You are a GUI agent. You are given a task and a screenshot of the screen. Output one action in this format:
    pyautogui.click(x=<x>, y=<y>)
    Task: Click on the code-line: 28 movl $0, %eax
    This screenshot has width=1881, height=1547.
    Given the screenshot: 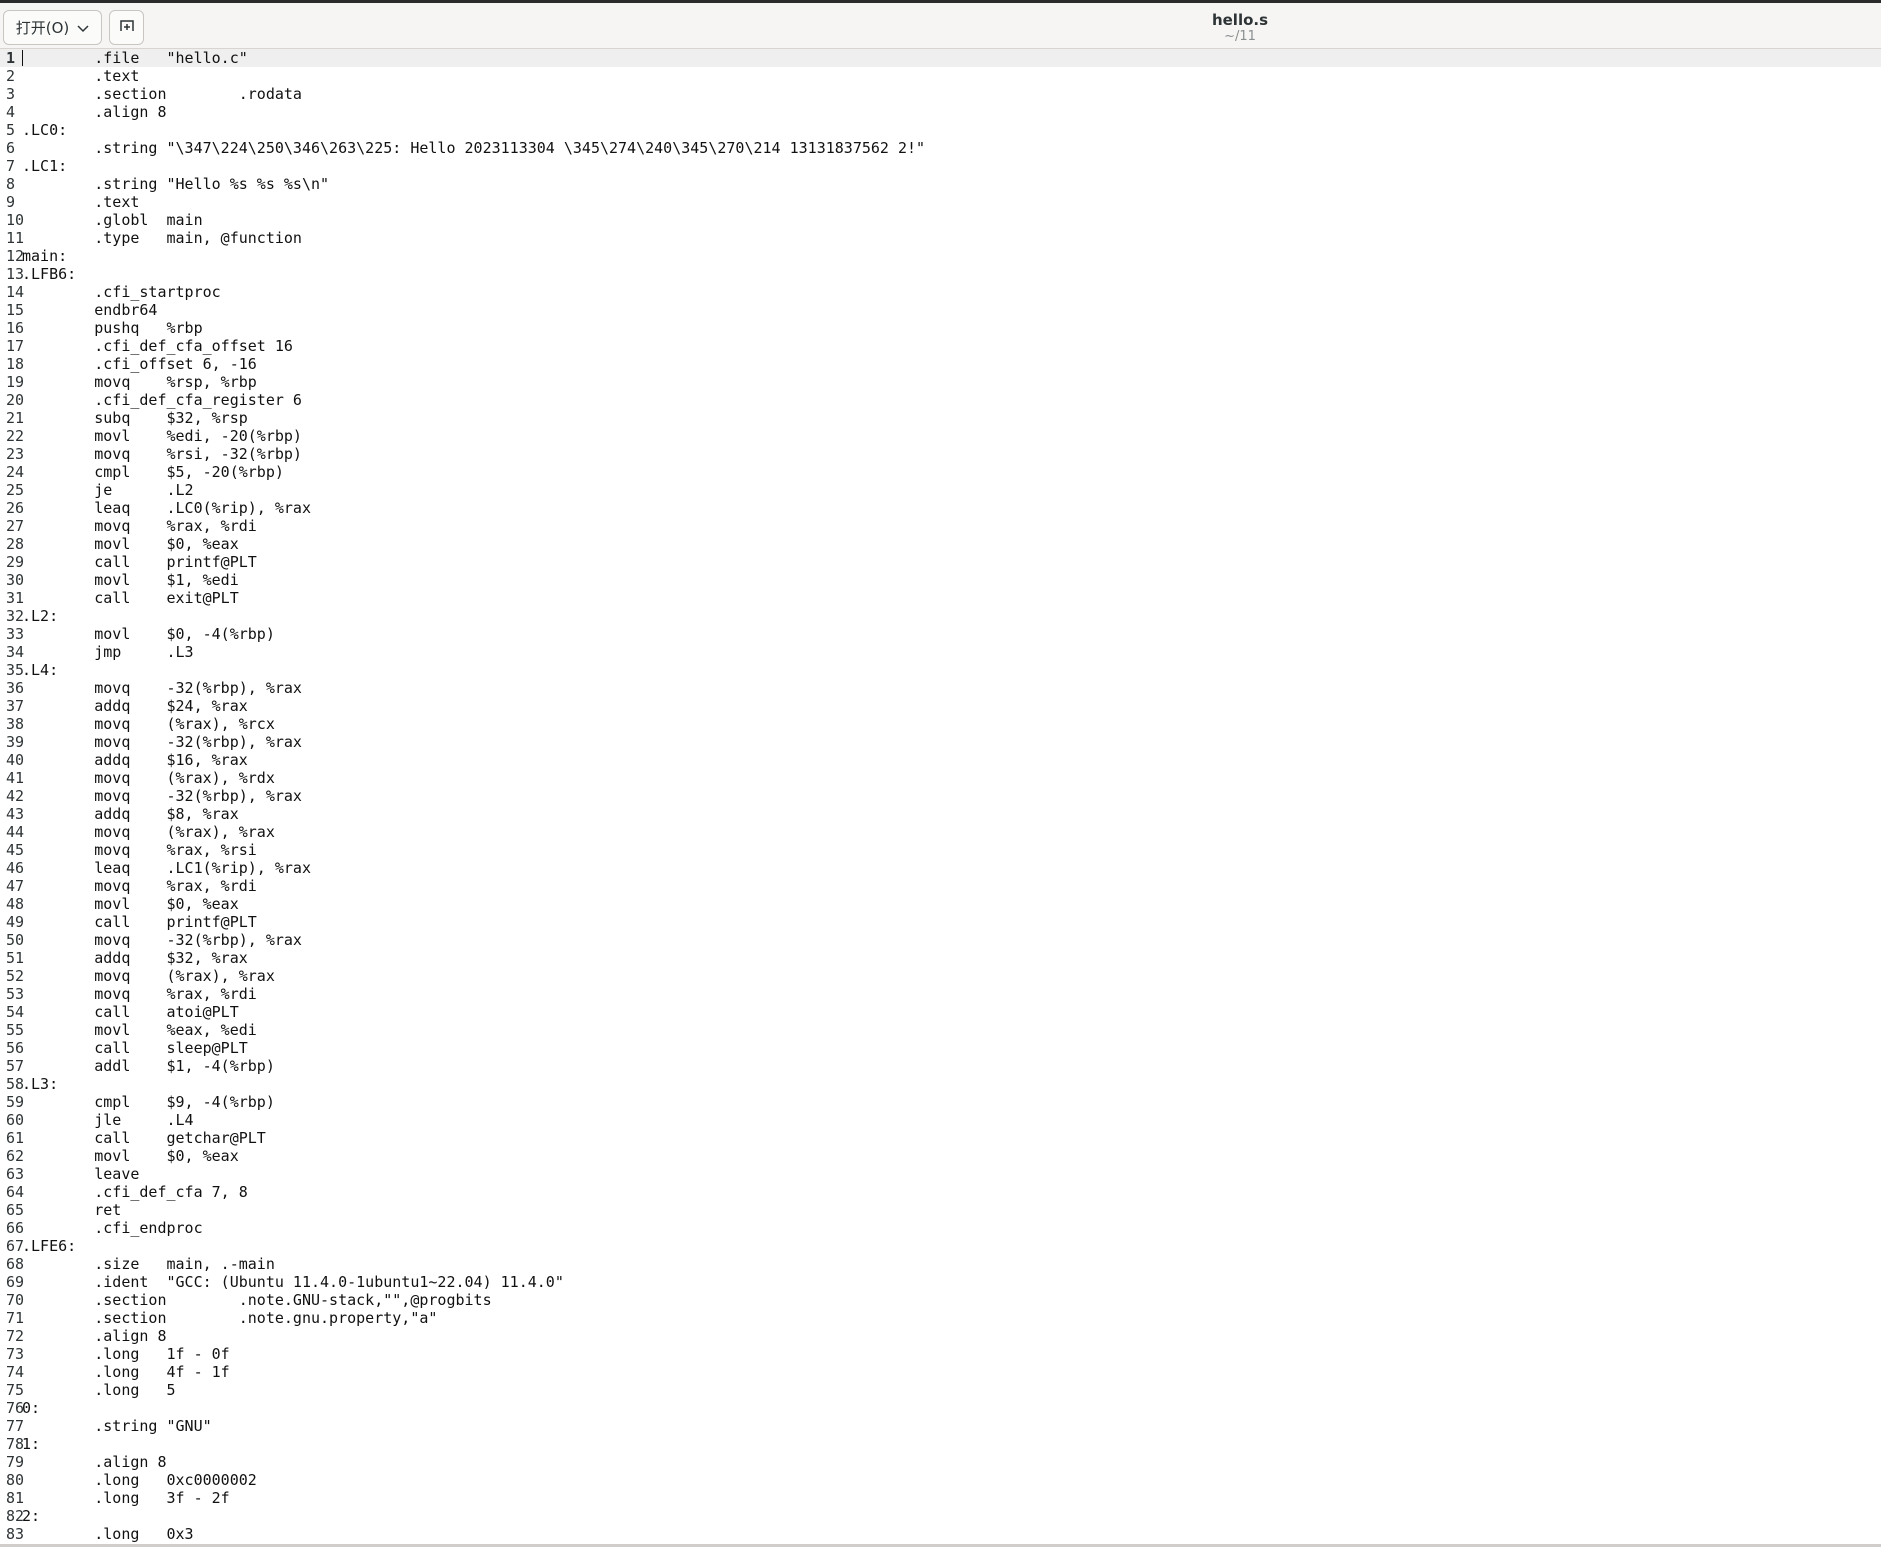 What is the action you would take?
    pyautogui.click(x=940, y=544)
    